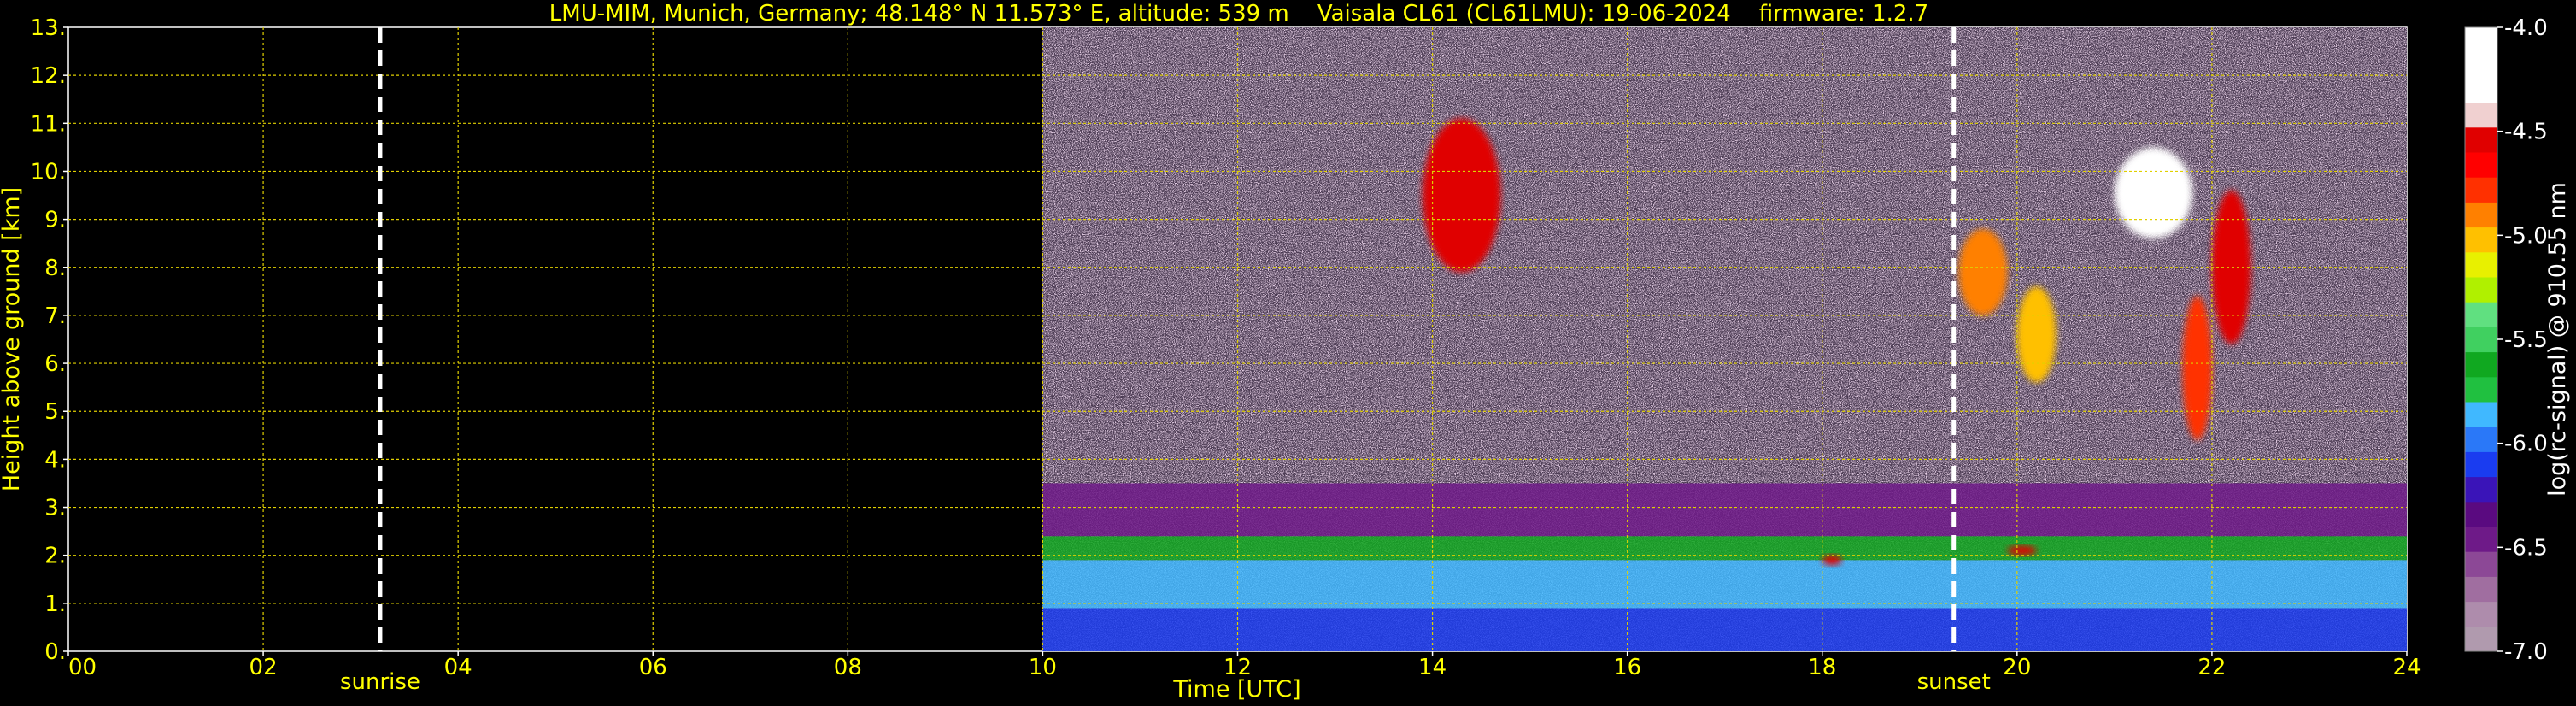  Describe the element at coordinates (55, 412) in the screenshot. I see `y-tick-label: 5.` at that location.